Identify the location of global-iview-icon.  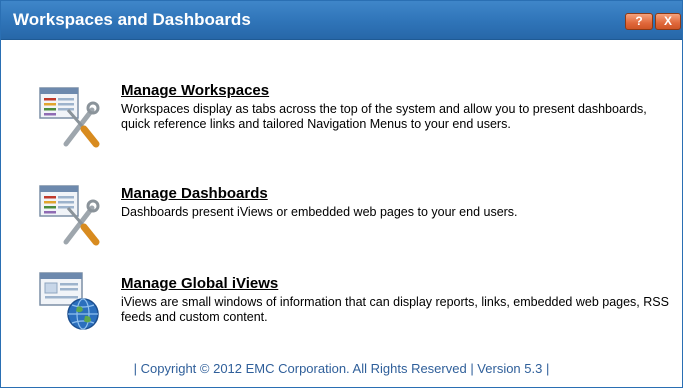
(69, 301).